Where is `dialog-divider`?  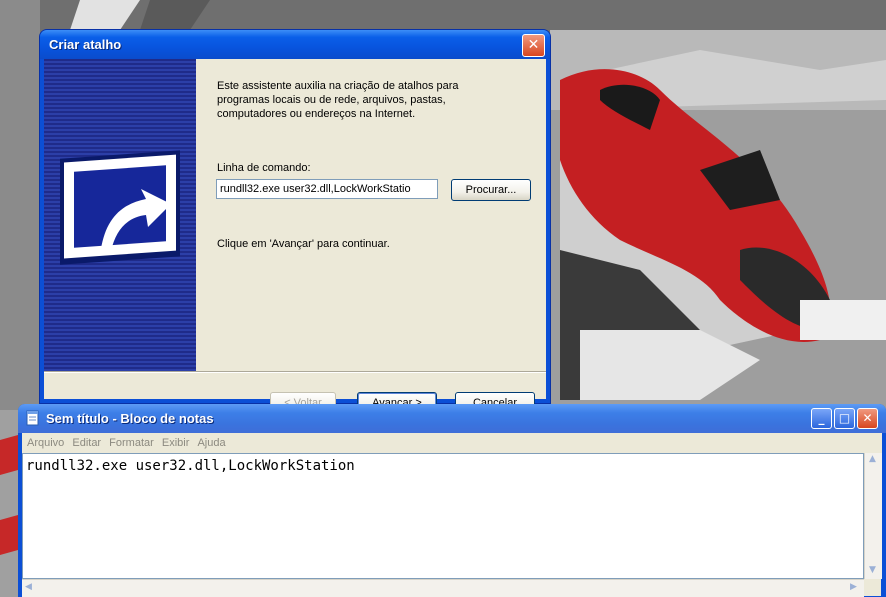
dialog-divider is located at coordinates (295, 372).